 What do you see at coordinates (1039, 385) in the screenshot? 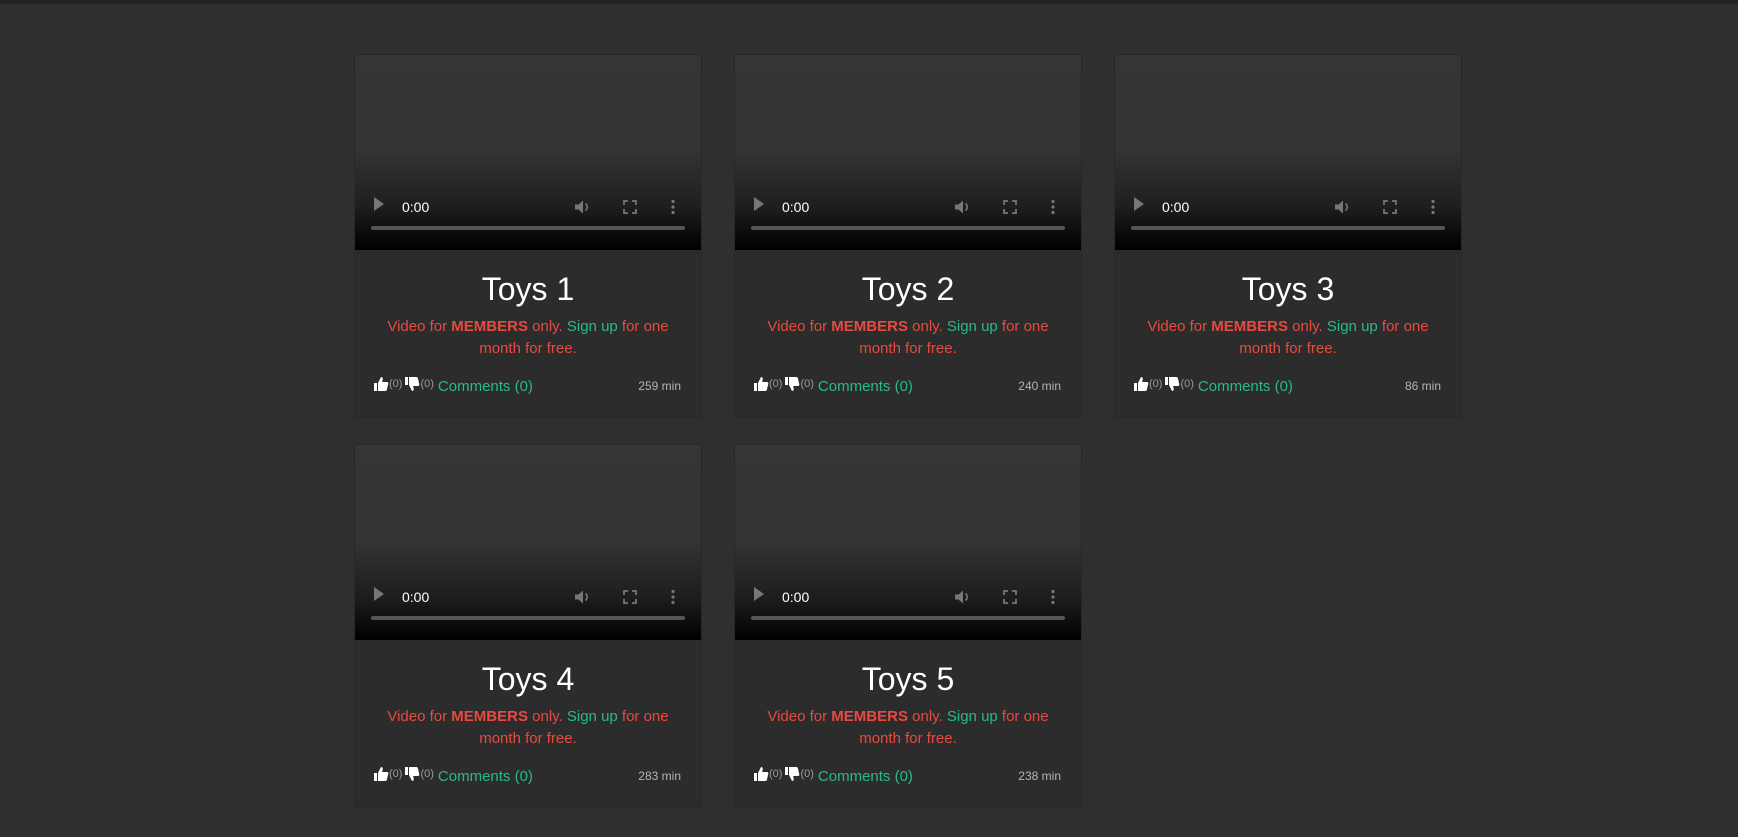
I see `video-duration: 240 min` at bounding box center [1039, 385].